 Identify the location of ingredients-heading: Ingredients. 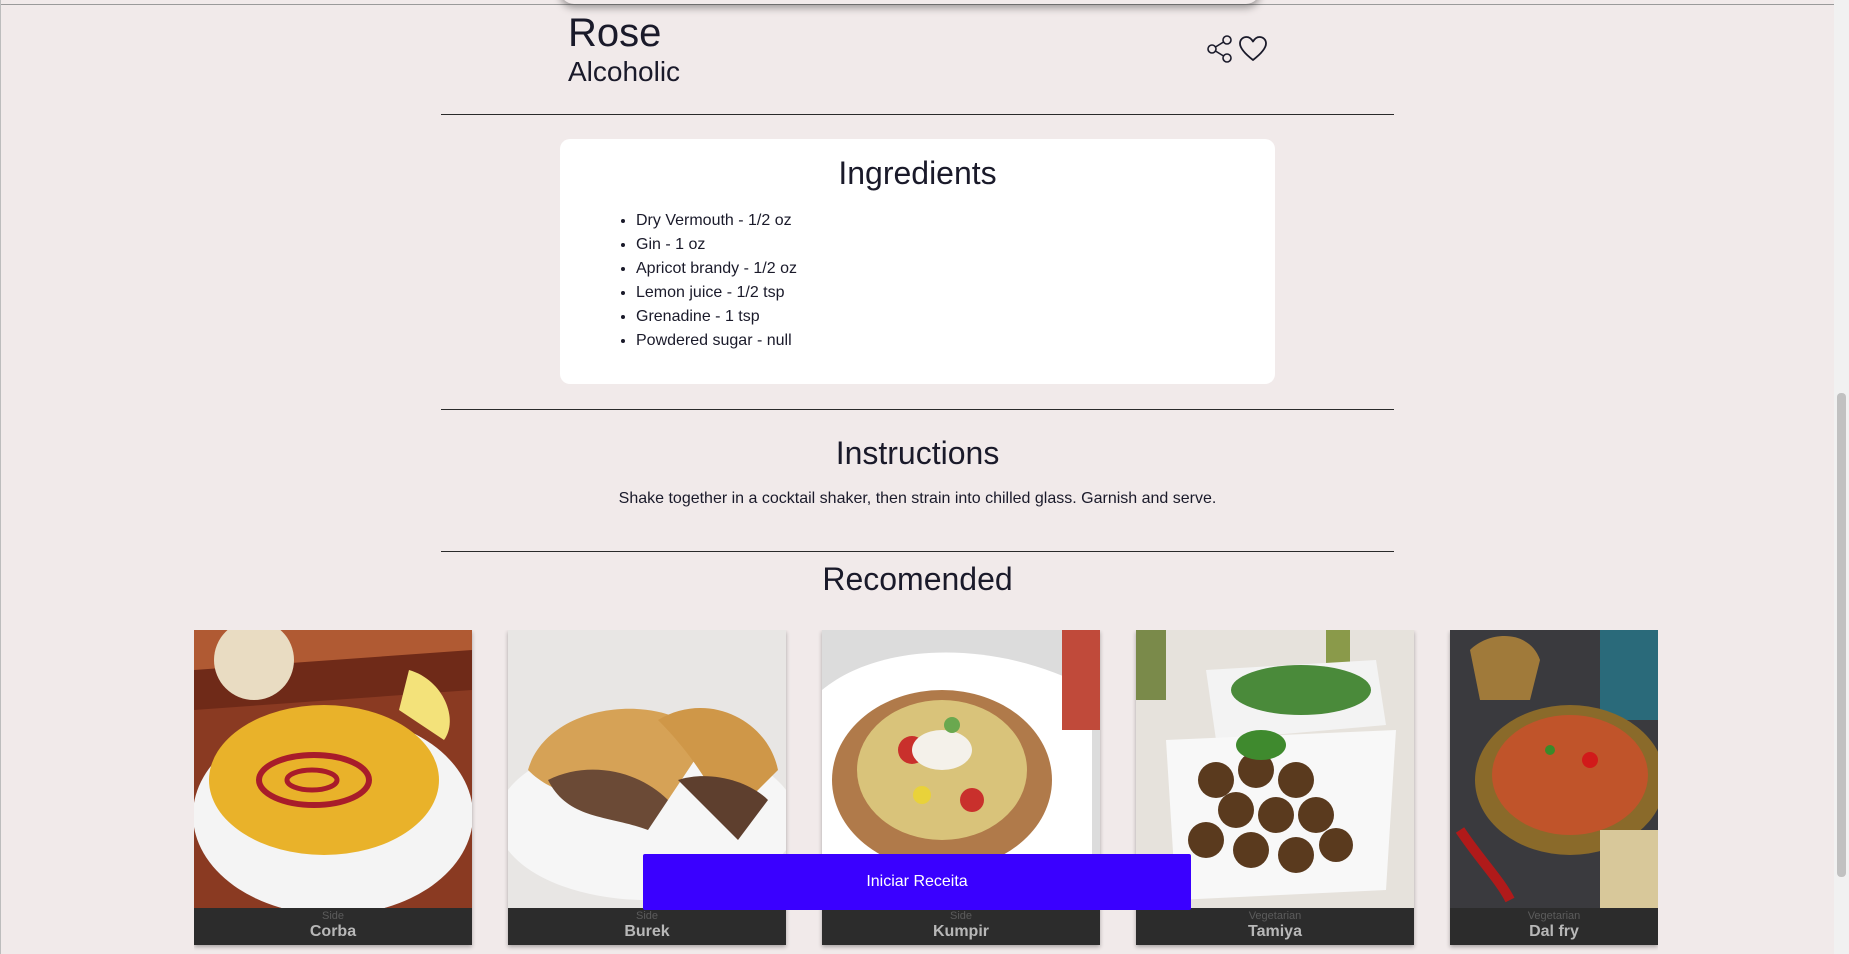
(917, 173).